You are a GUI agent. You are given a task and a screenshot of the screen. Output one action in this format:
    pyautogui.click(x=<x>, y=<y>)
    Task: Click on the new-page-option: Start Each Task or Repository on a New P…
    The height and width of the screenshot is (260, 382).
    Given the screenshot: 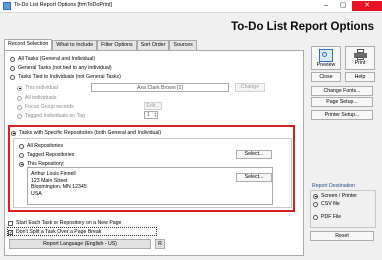 What is the action you would take?
    pyautogui.click(x=64, y=223)
    